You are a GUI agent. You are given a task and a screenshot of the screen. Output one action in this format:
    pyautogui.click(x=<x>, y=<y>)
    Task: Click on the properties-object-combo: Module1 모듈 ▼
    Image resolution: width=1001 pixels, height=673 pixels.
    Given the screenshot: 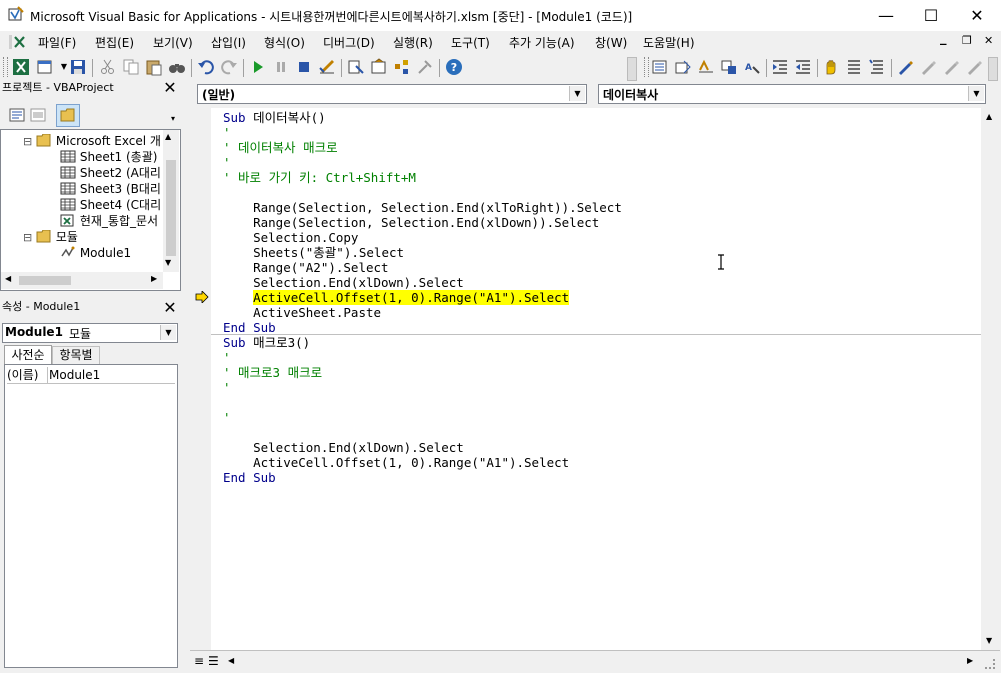 What is the action you would take?
    pyautogui.click(x=90, y=333)
    